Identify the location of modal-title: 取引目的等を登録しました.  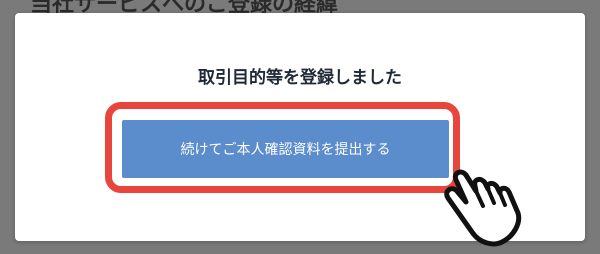
(300, 78).